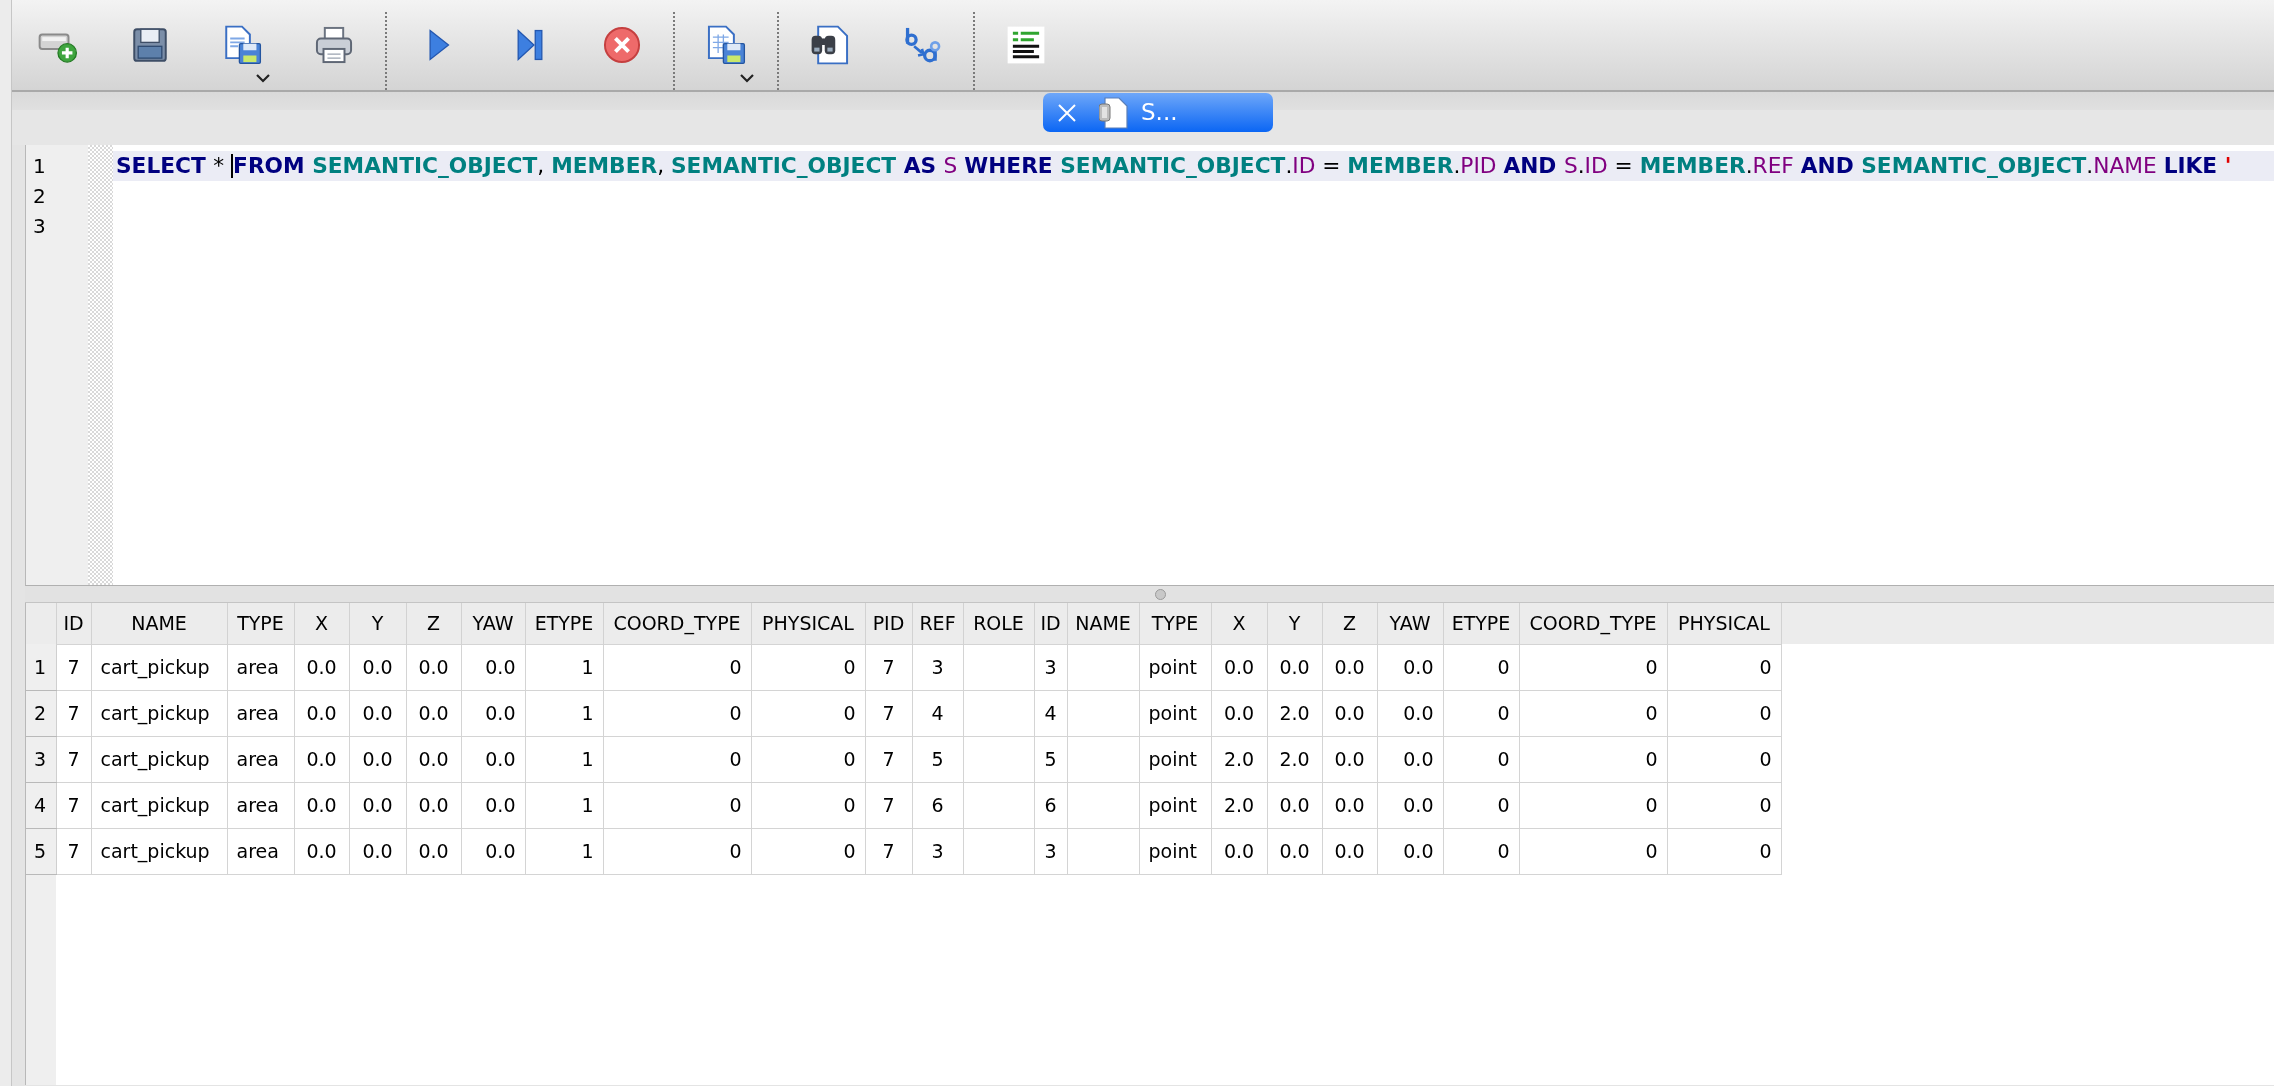 This screenshot has width=2274, height=1086. What do you see at coordinates (937, 623) in the screenshot?
I see `column-header: REF` at bounding box center [937, 623].